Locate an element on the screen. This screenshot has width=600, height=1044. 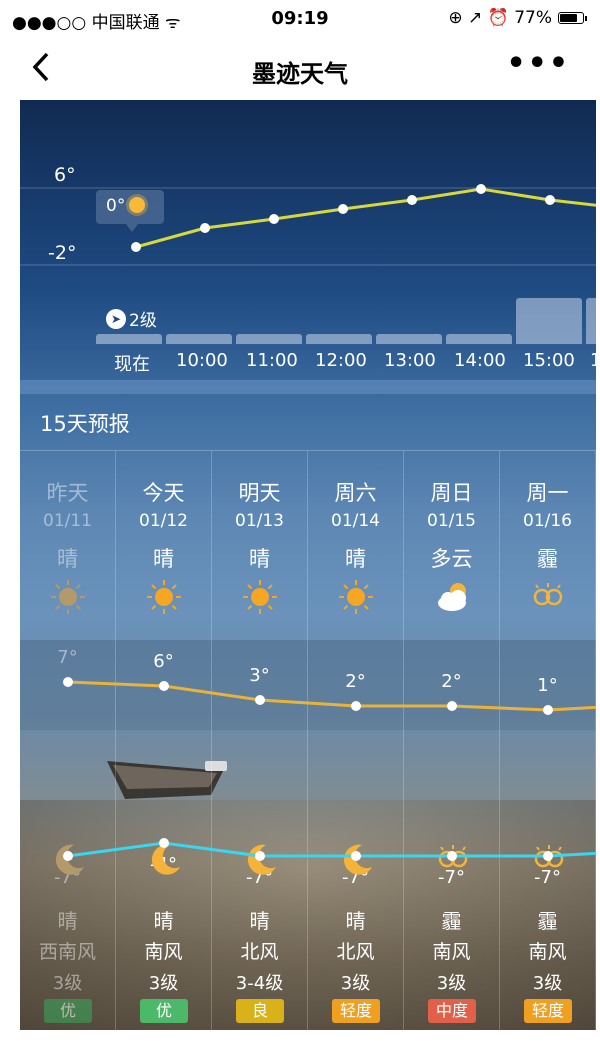
day-name: 今天 is located at coordinates (163, 493).